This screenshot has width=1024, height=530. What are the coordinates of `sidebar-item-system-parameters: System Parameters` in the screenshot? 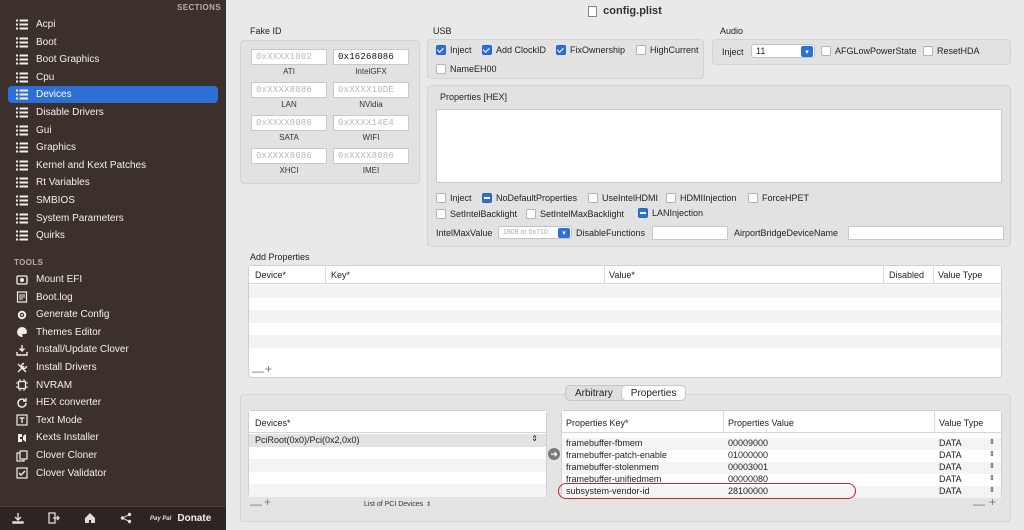 It's located at (113, 218).